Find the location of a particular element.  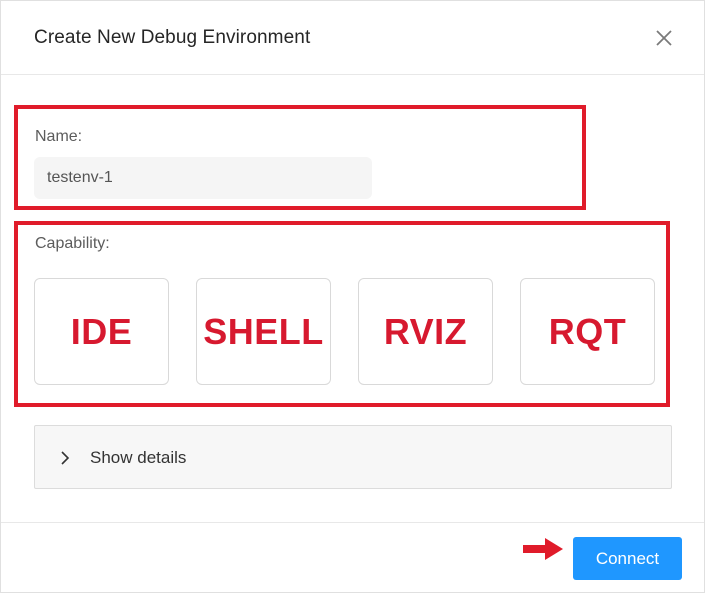

red-arrow-icon is located at coordinates (543, 549).